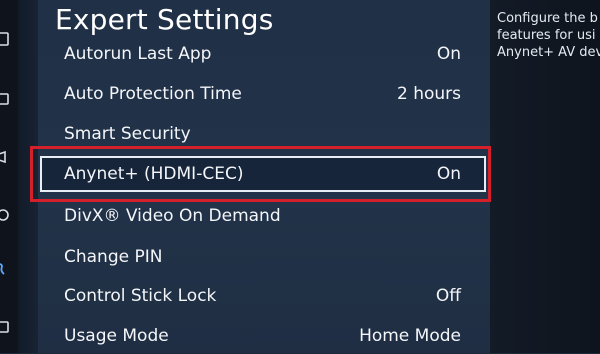 This screenshot has width=600, height=354. Describe the element at coordinates (263, 134) in the screenshot. I see `menu-item-smart-security: Smart Security` at that location.